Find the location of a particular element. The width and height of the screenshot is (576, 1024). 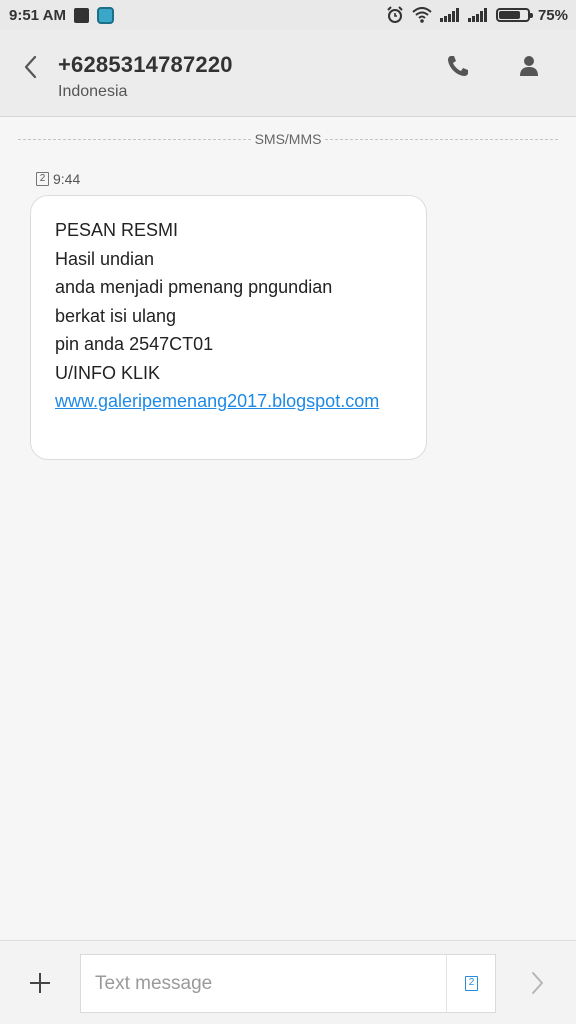

message-input-box: 2 is located at coordinates (288, 983).